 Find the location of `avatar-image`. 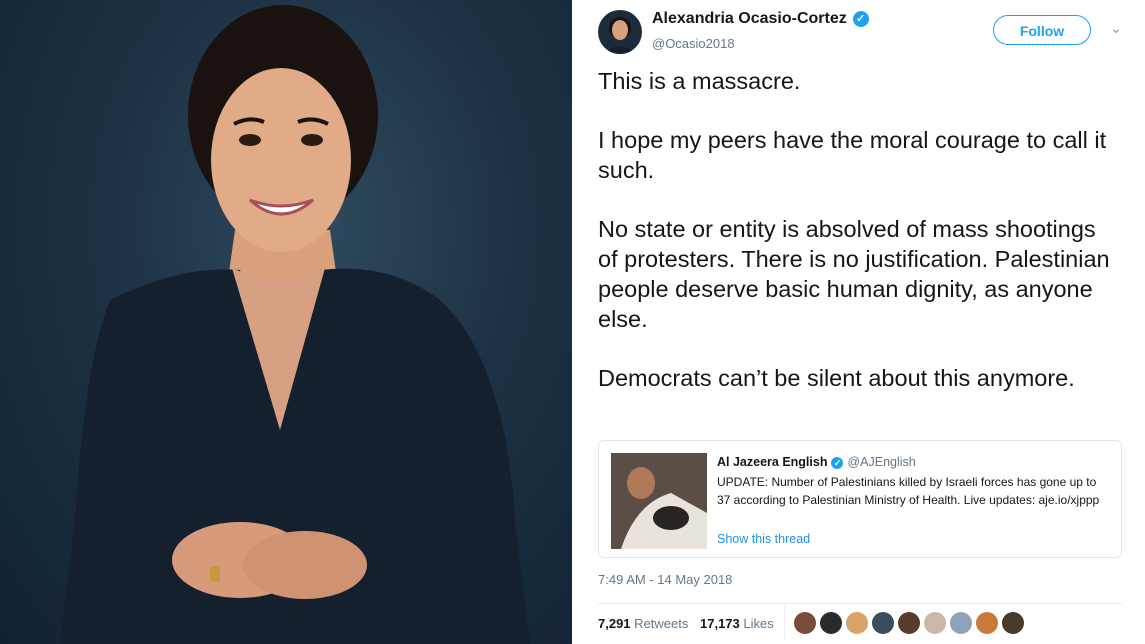

avatar-image is located at coordinates (620, 35).